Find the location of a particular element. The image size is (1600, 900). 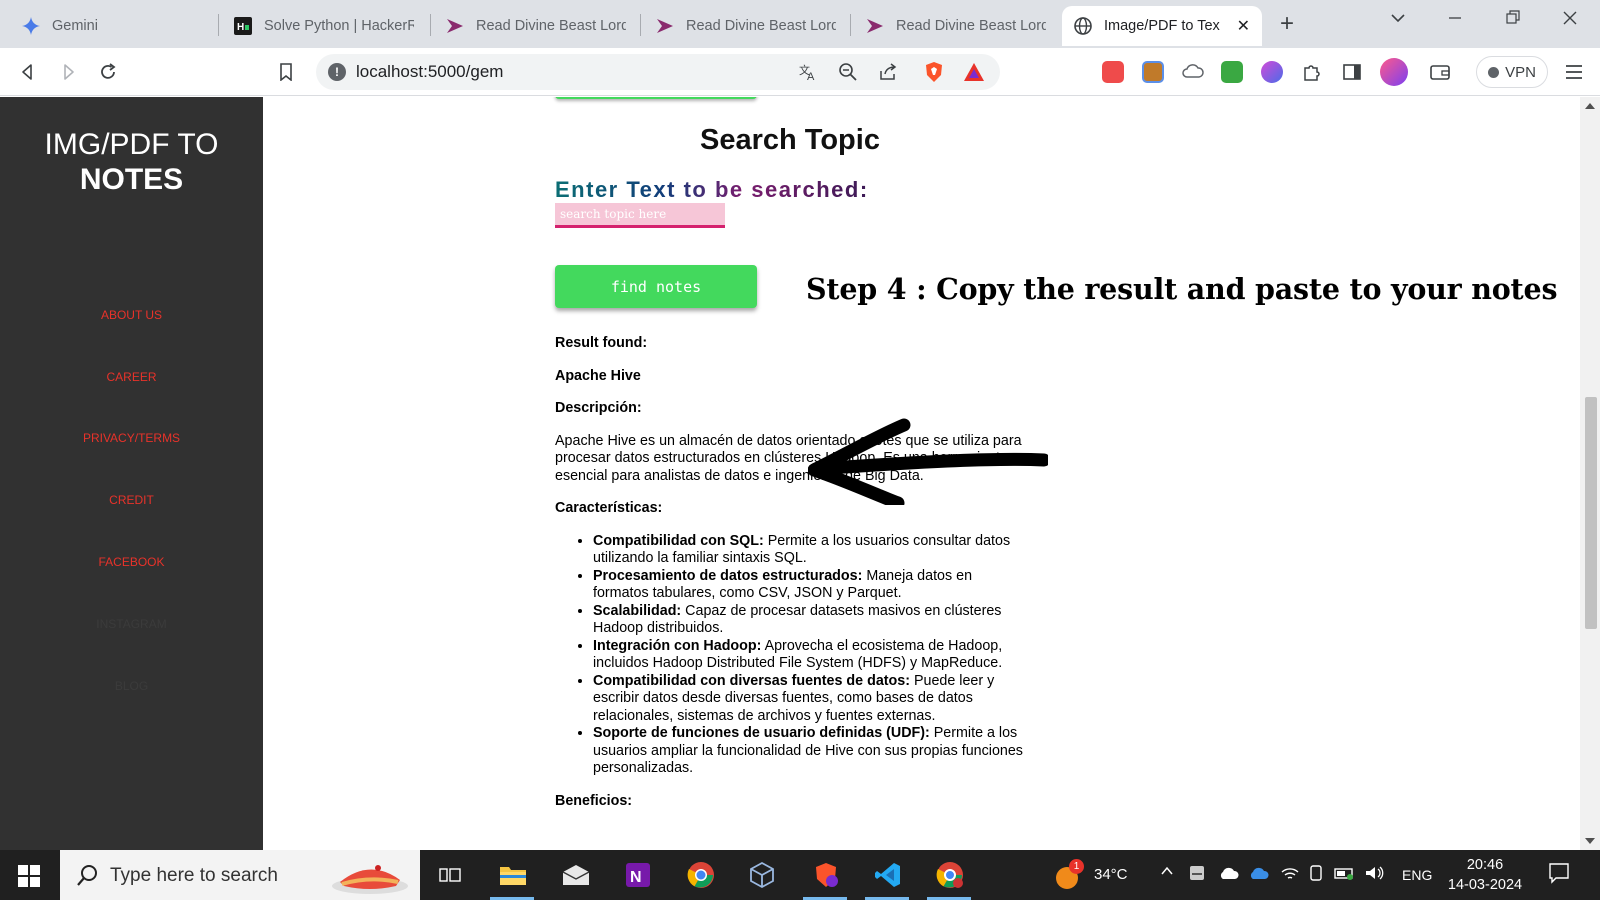

new-tab-button: + is located at coordinates (1287, 24).